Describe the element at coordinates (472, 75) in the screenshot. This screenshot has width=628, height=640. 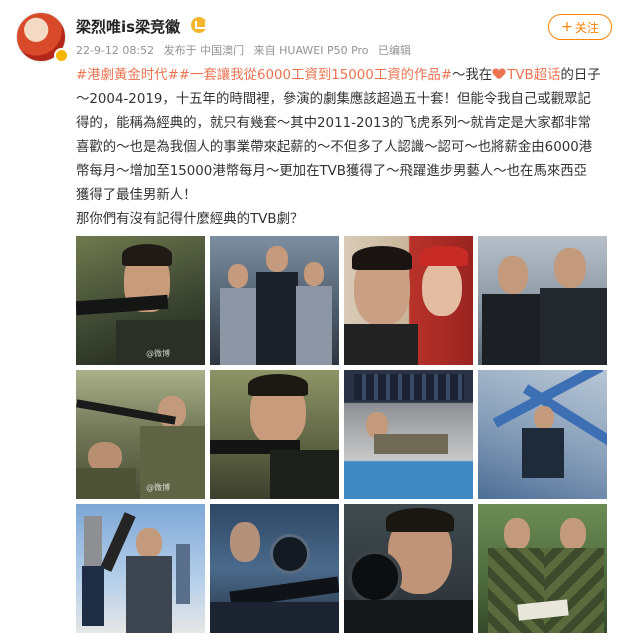
I see `post-text-segment: ～我在` at that location.